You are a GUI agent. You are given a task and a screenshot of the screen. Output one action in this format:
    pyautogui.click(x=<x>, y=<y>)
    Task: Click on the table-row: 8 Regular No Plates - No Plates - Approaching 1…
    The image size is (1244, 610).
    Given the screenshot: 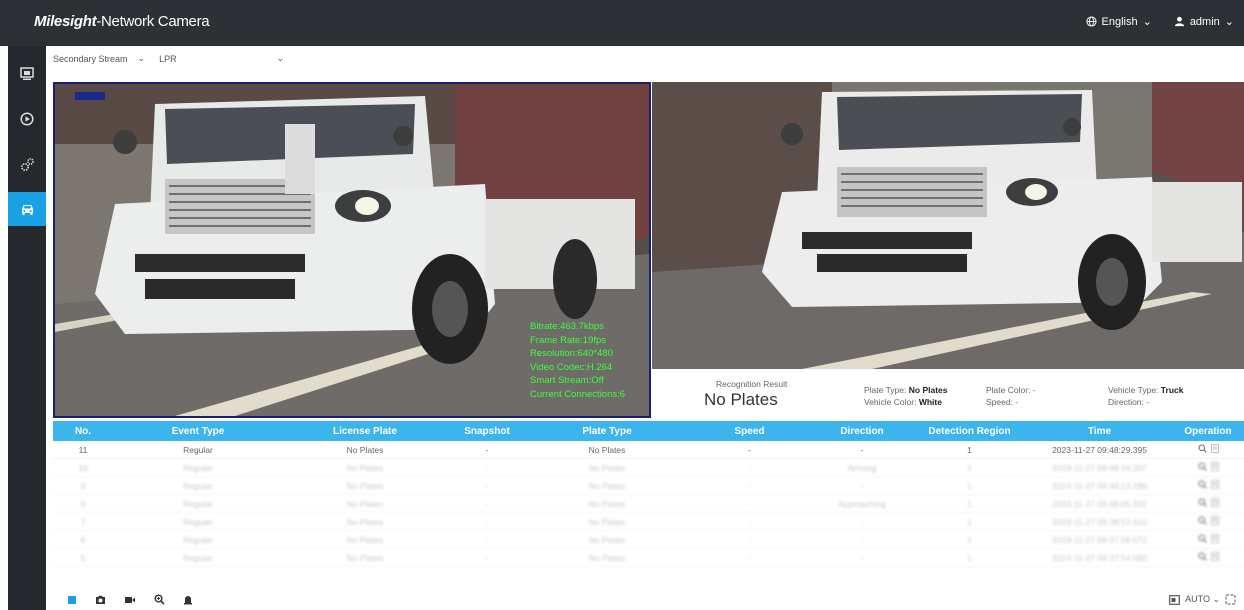 What is the action you would take?
    pyautogui.click(x=648, y=504)
    